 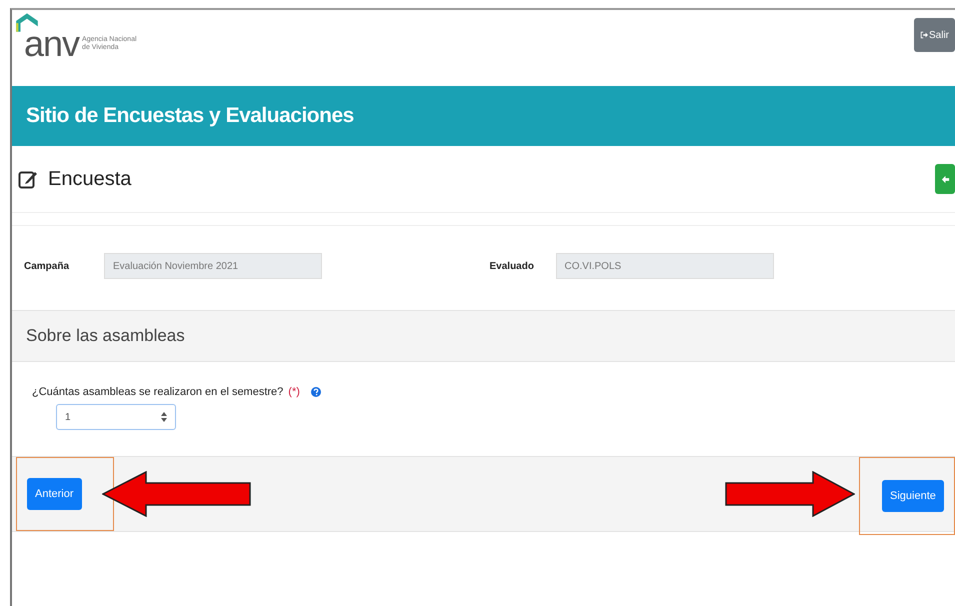 I want to click on input-field: CO.VI.POLS, so click(x=665, y=266).